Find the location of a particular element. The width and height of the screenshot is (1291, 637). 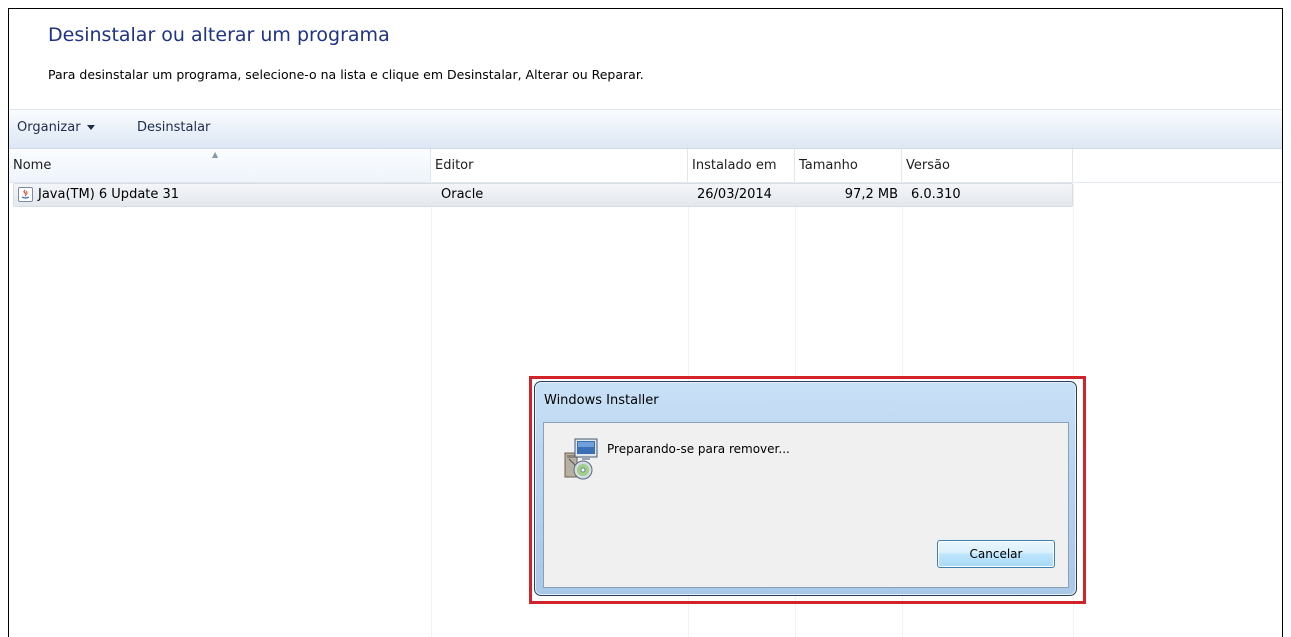

column-header-editor: Editor is located at coordinates (559, 165).